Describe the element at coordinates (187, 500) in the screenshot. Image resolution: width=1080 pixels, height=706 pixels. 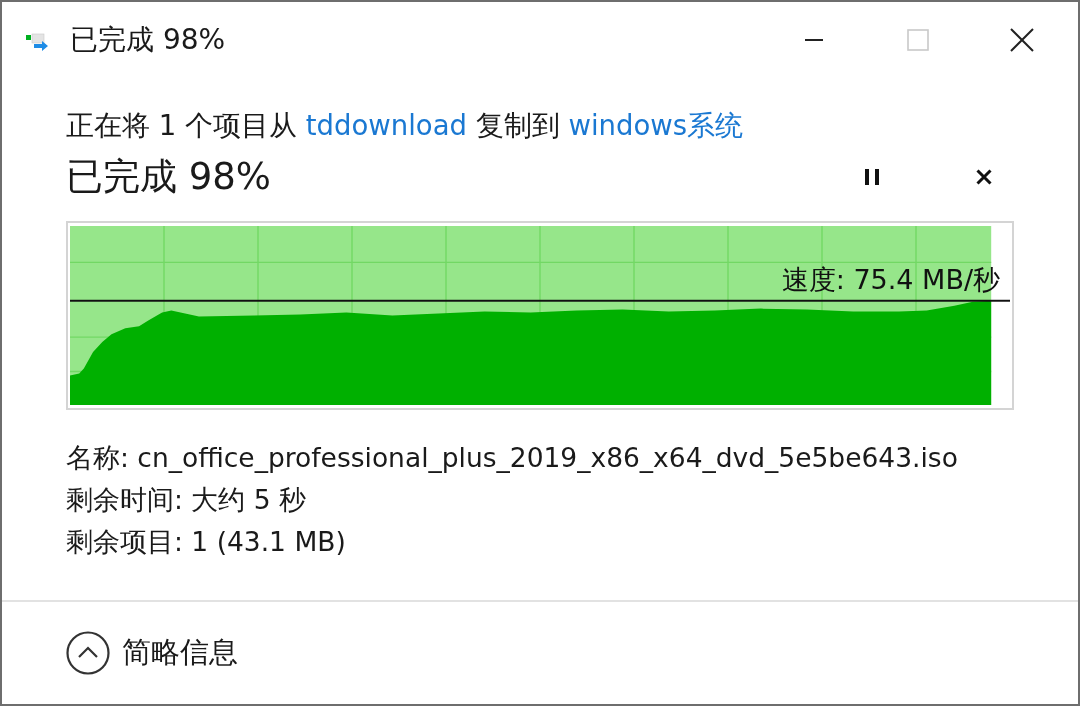
I see `detail-text: 剩余时间: 大约 5 秒` at that location.